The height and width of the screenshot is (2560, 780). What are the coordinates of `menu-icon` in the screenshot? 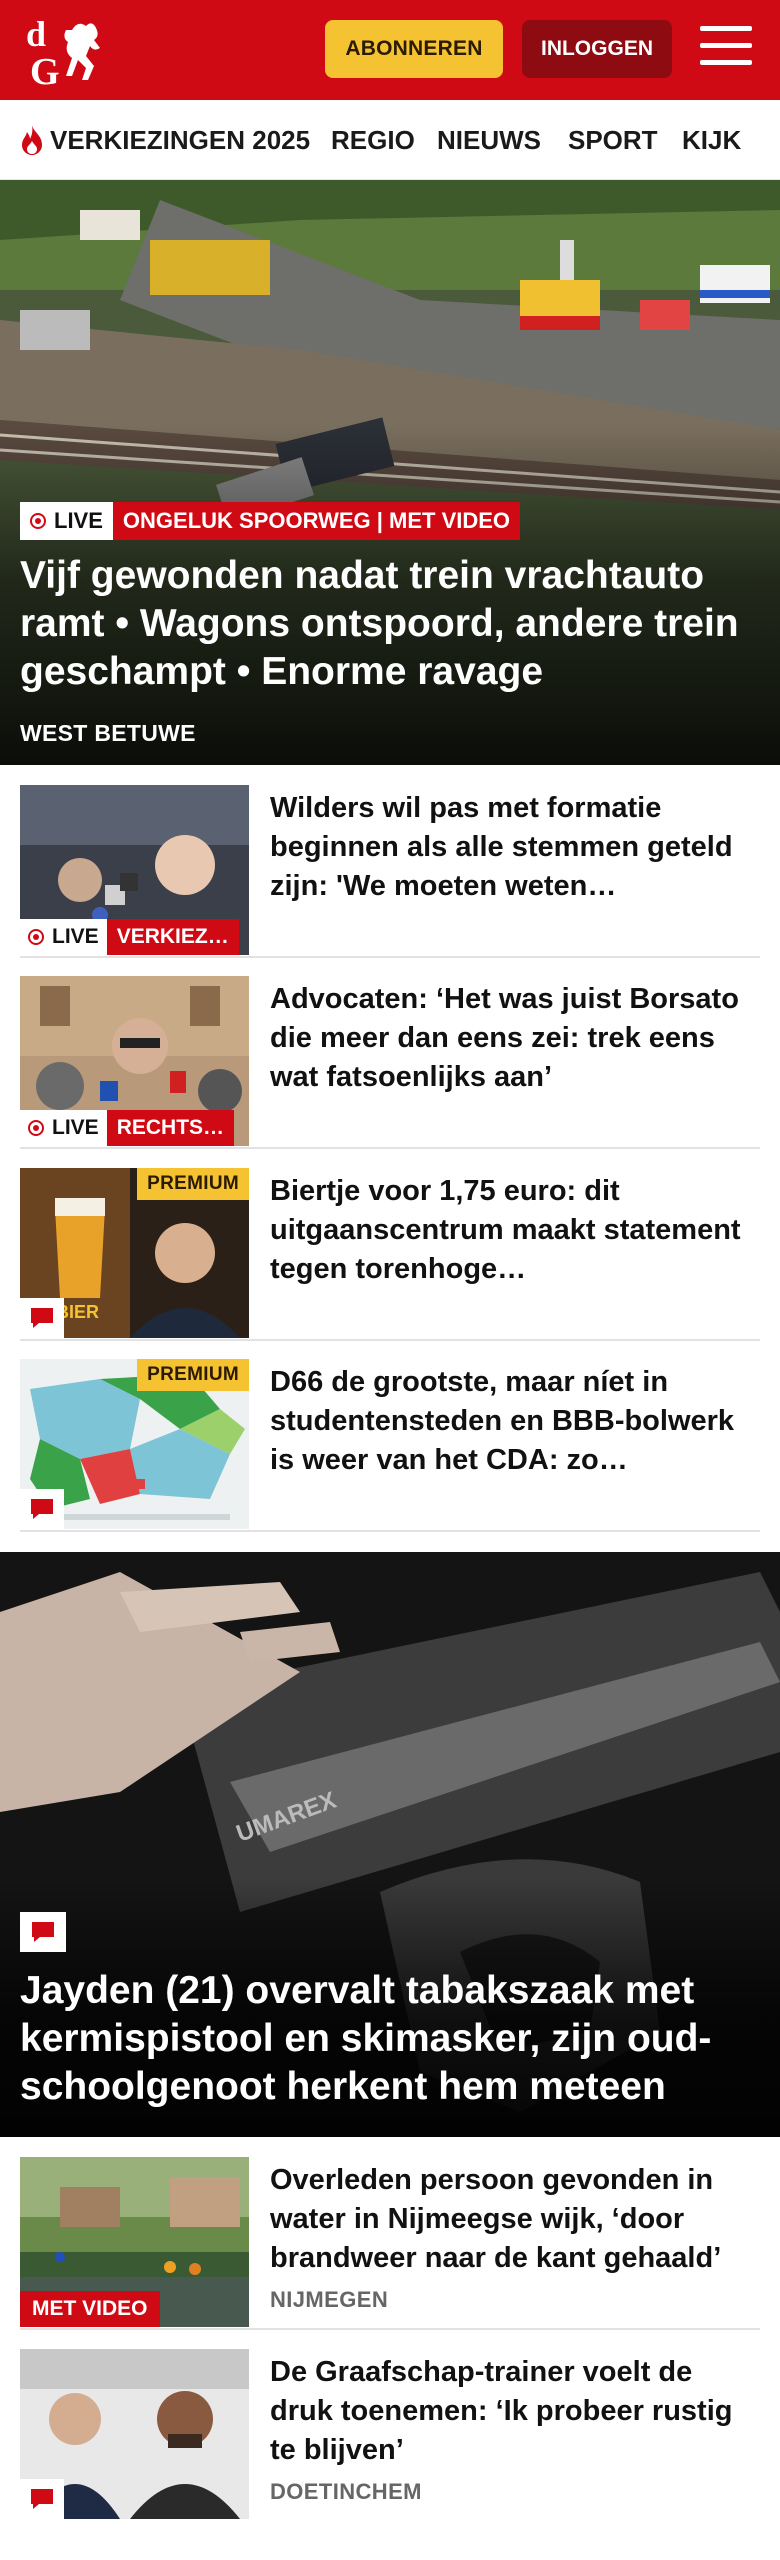 It's located at (726, 48).